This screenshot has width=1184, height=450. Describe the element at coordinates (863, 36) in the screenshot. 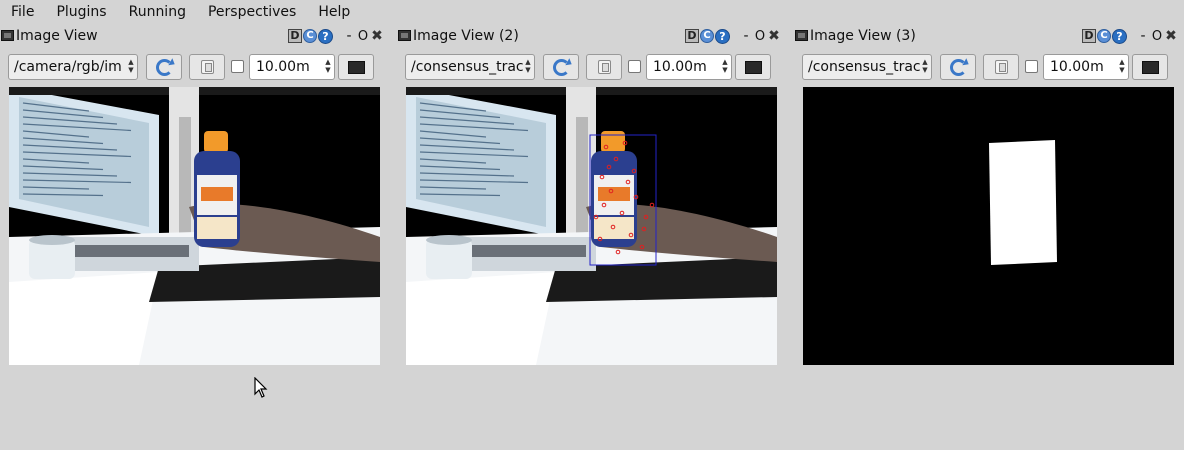

I see `panel-title: Image View (3)` at that location.